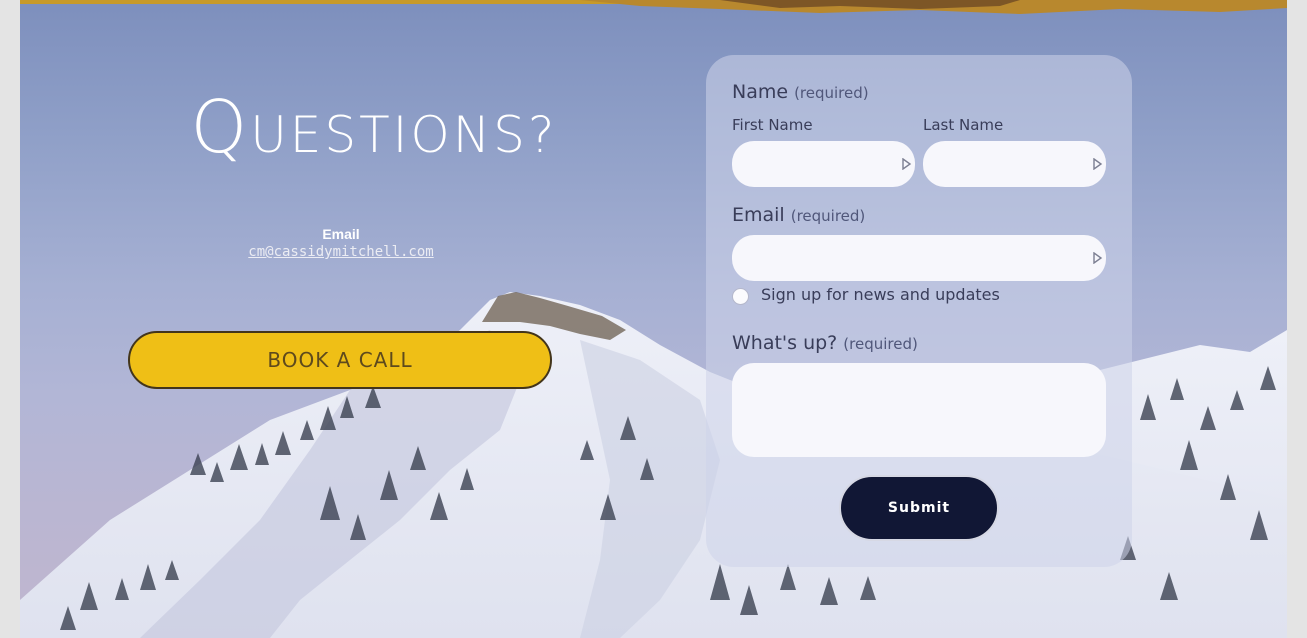  What do you see at coordinates (963, 125) in the screenshot?
I see `last-name-label: Last Name` at bounding box center [963, 125].